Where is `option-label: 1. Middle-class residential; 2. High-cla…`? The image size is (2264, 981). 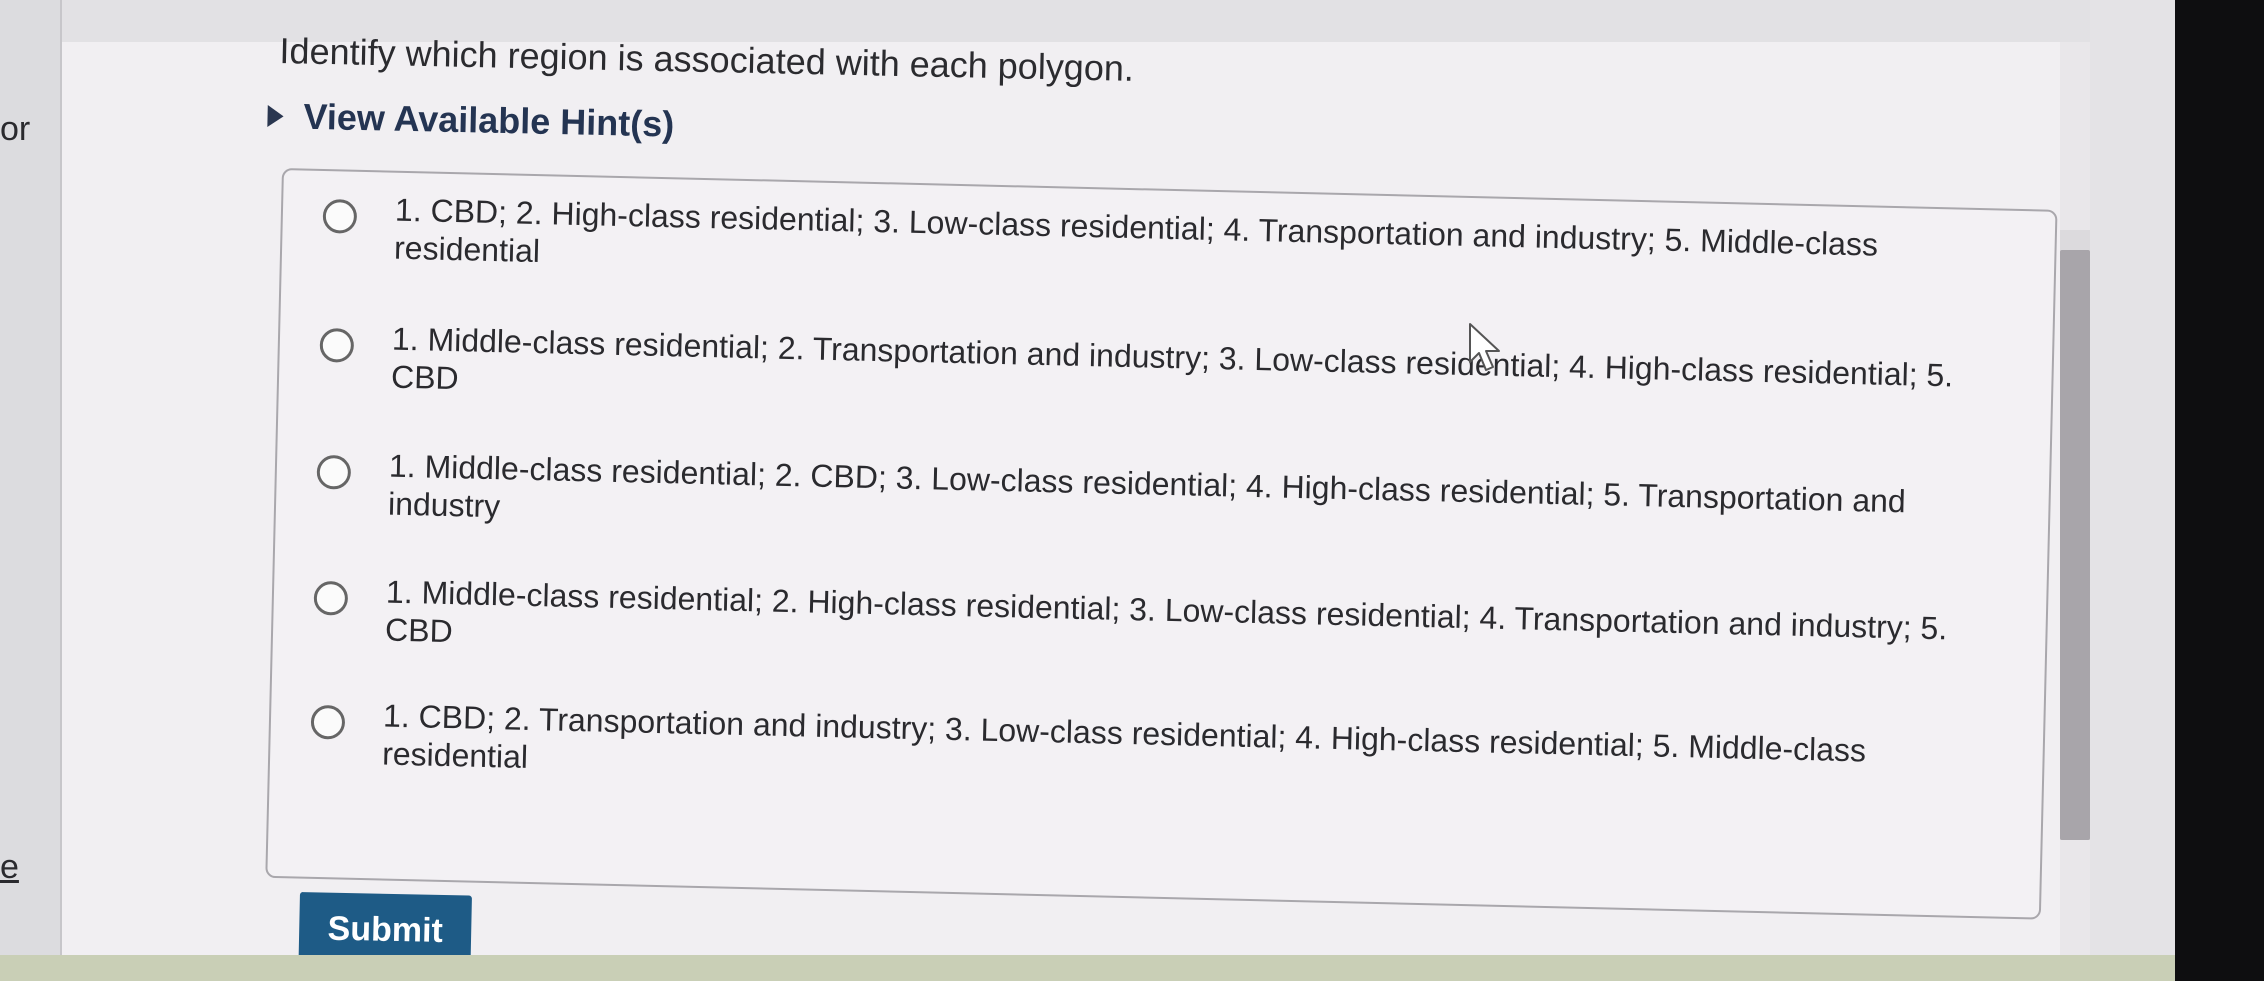 option-label: 1. Middle-class residential; 2. High-cla… is located at coordinates (1166, 611).